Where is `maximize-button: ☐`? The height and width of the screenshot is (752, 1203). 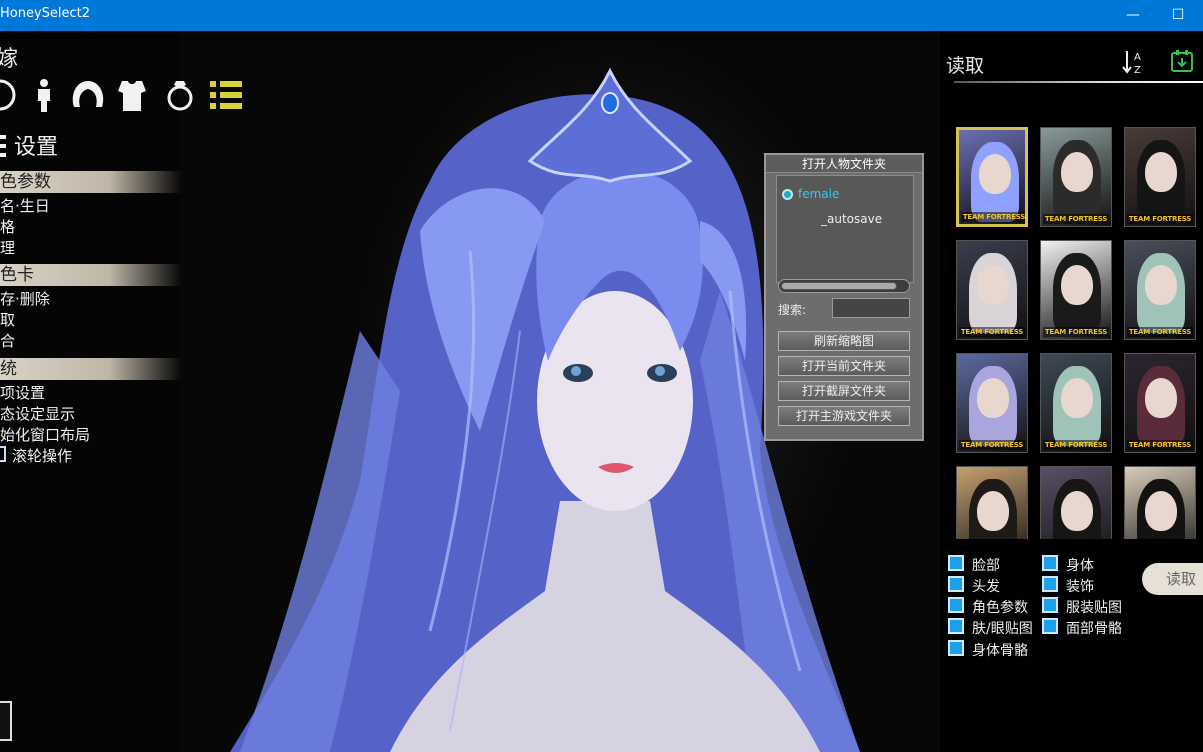
maximize-button: ☐ is located at coordinates (1178, 15).